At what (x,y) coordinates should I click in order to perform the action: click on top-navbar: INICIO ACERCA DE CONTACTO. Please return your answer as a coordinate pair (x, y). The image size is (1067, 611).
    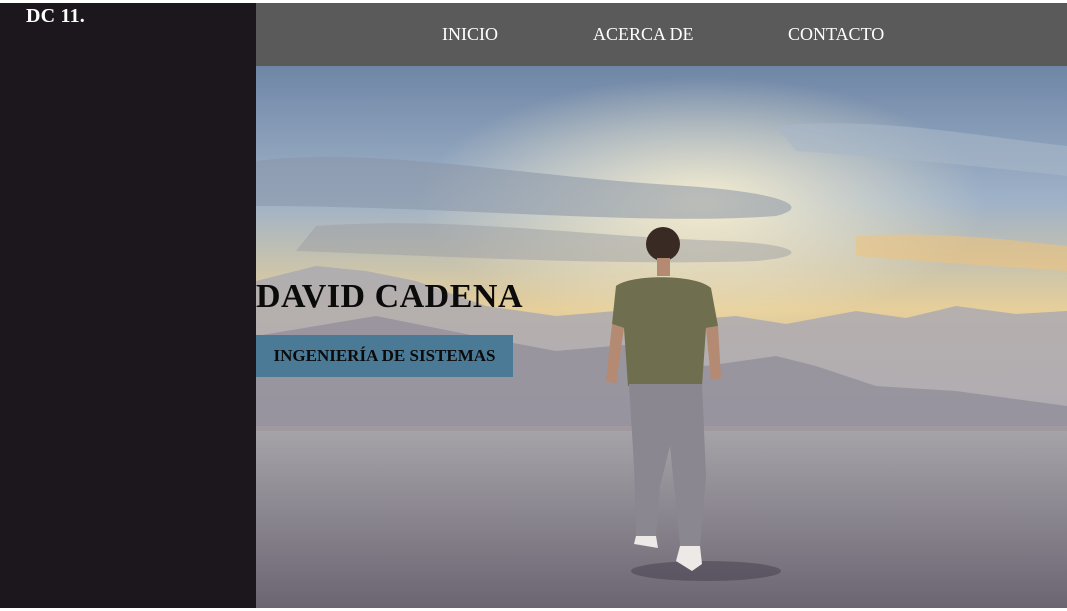
    Looking at the image, I should click on (661, 34).